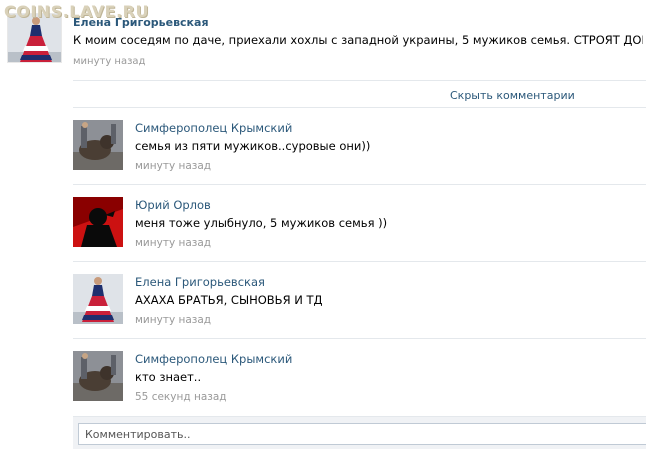 The height and width of the screenshot is (449, 646). Describe the element at coordinates (229, 300) in the screenshot. I see `comment-text: АХАХА БРАТЬЯ, СЫНОВЬЯ И ТД` at that location.